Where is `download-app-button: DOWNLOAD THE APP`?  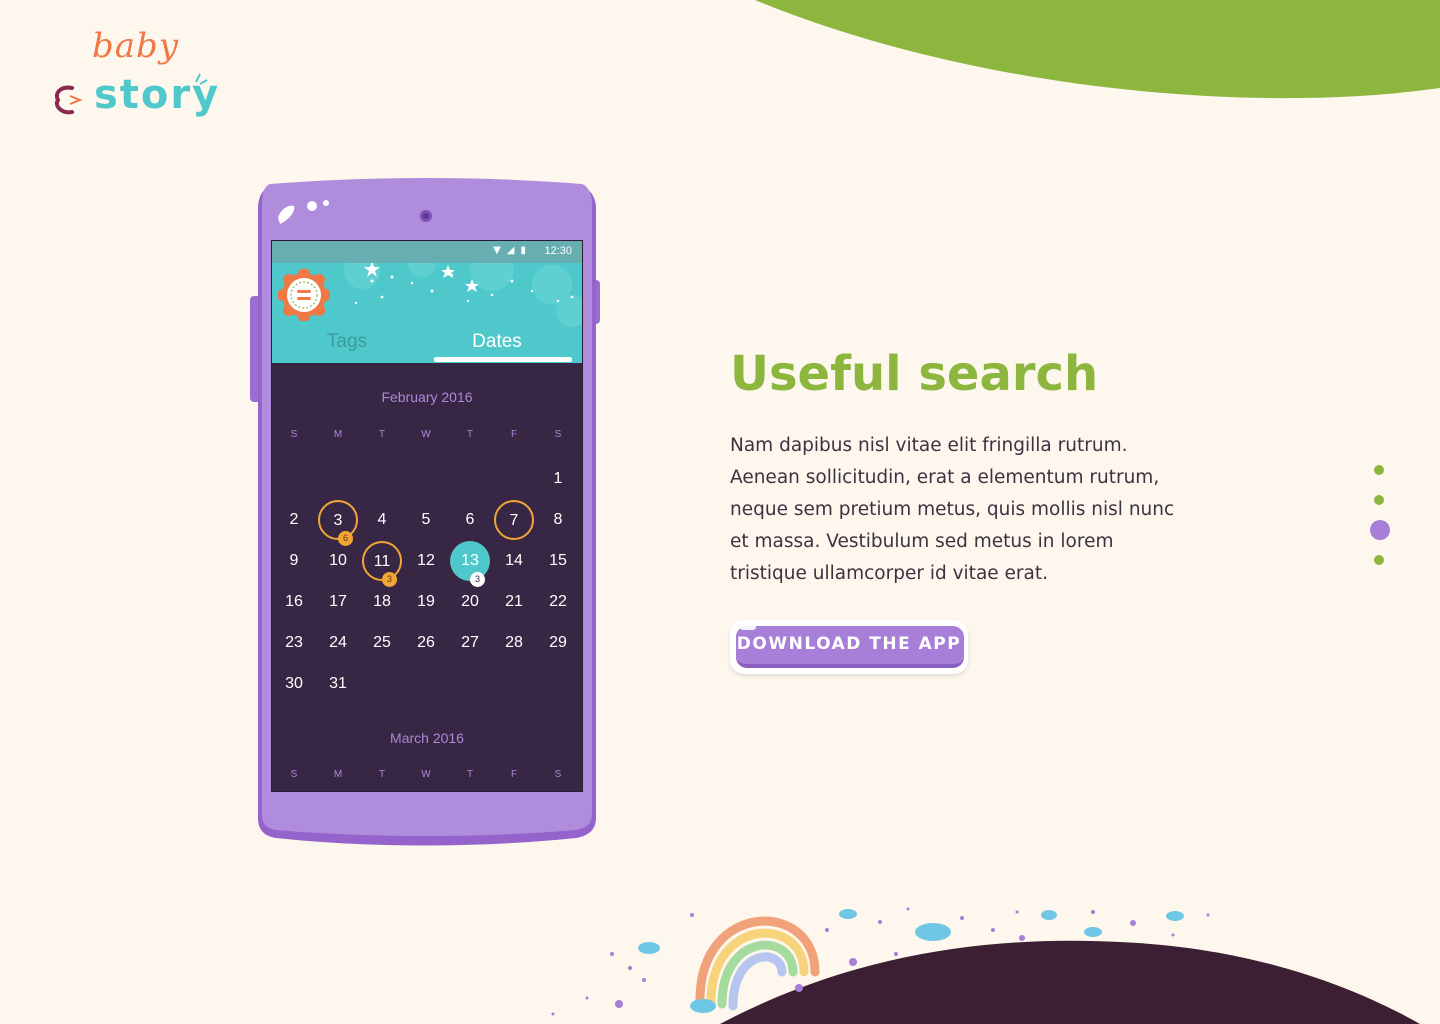 download-app-button: DOWNLOAD THE APP is located at coordinates (850, 648).